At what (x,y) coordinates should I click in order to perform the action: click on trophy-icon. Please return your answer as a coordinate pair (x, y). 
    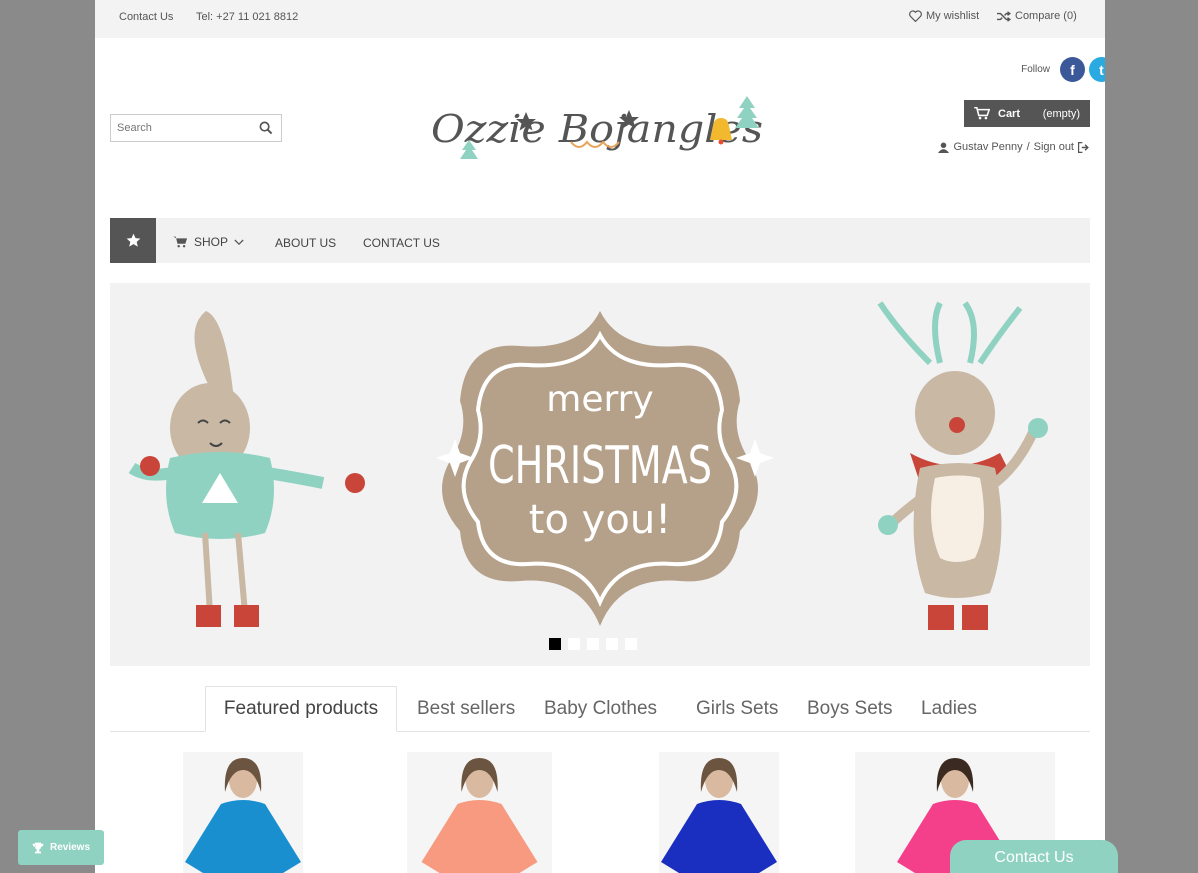
    Looking at the image, I should click on (38, 847).